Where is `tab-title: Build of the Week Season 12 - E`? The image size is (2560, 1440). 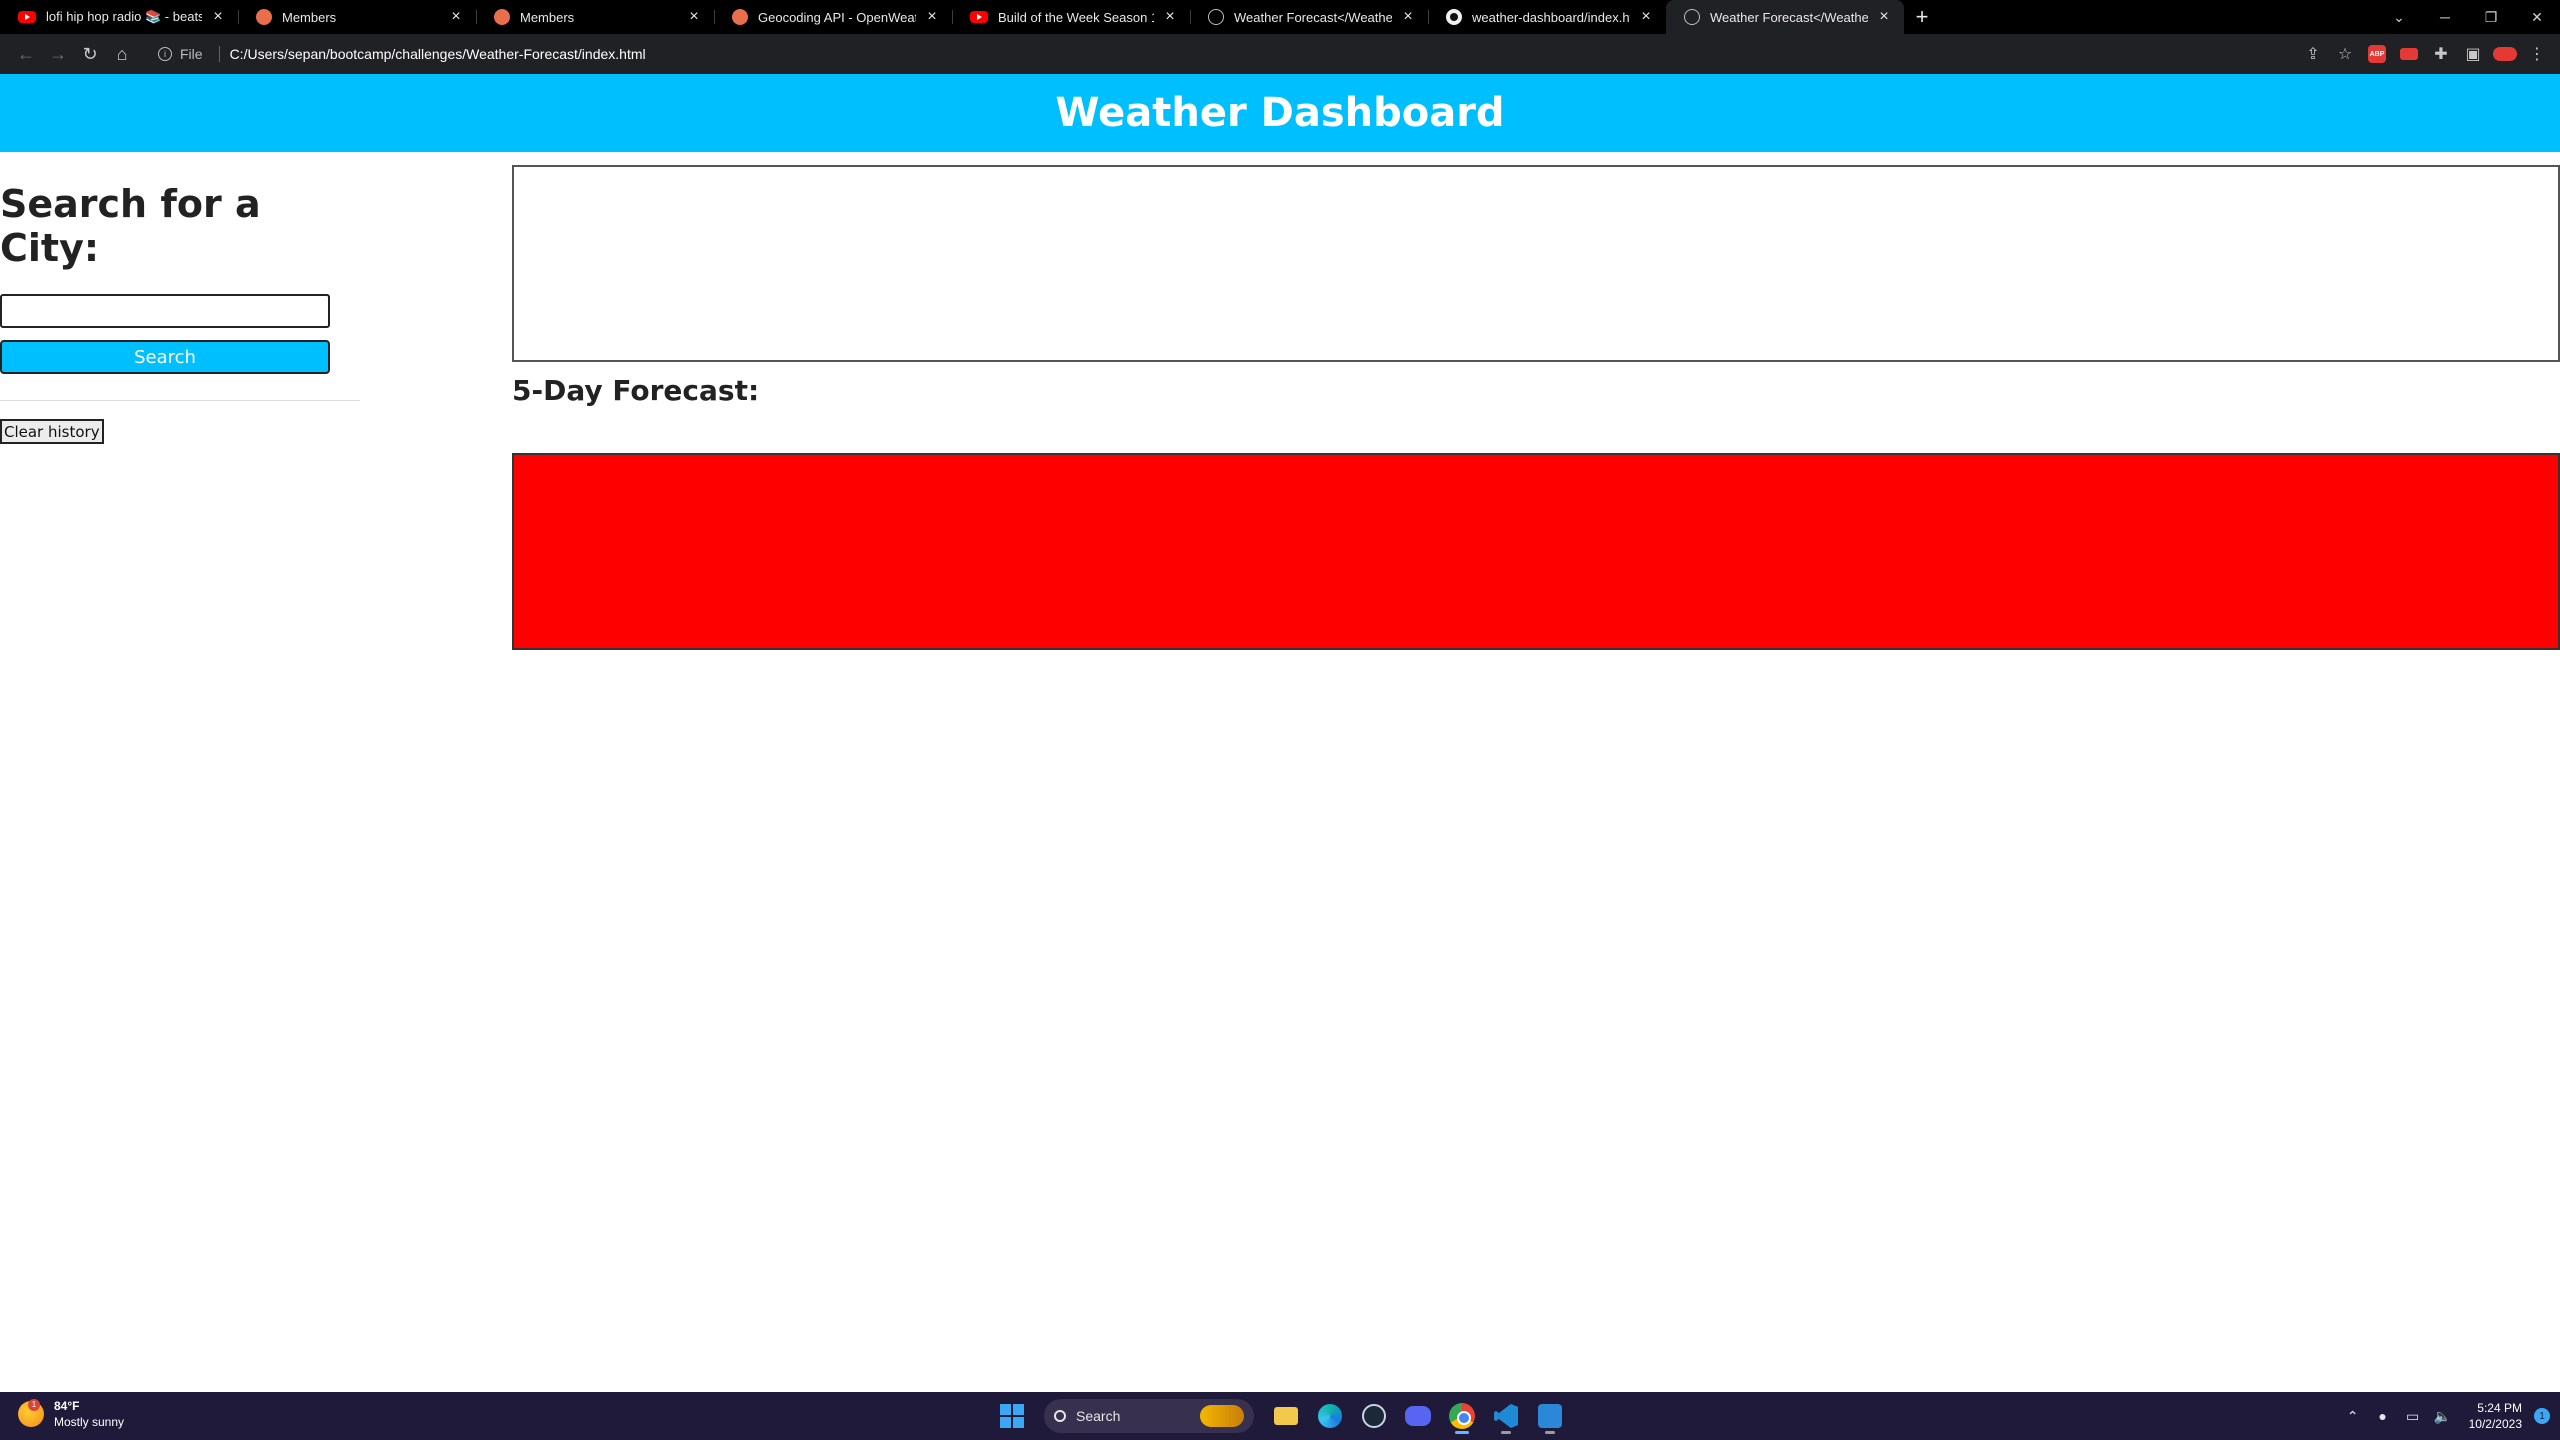 tab-title: Build of the Week Season 12 - E is located at coordinates (1076, 17).